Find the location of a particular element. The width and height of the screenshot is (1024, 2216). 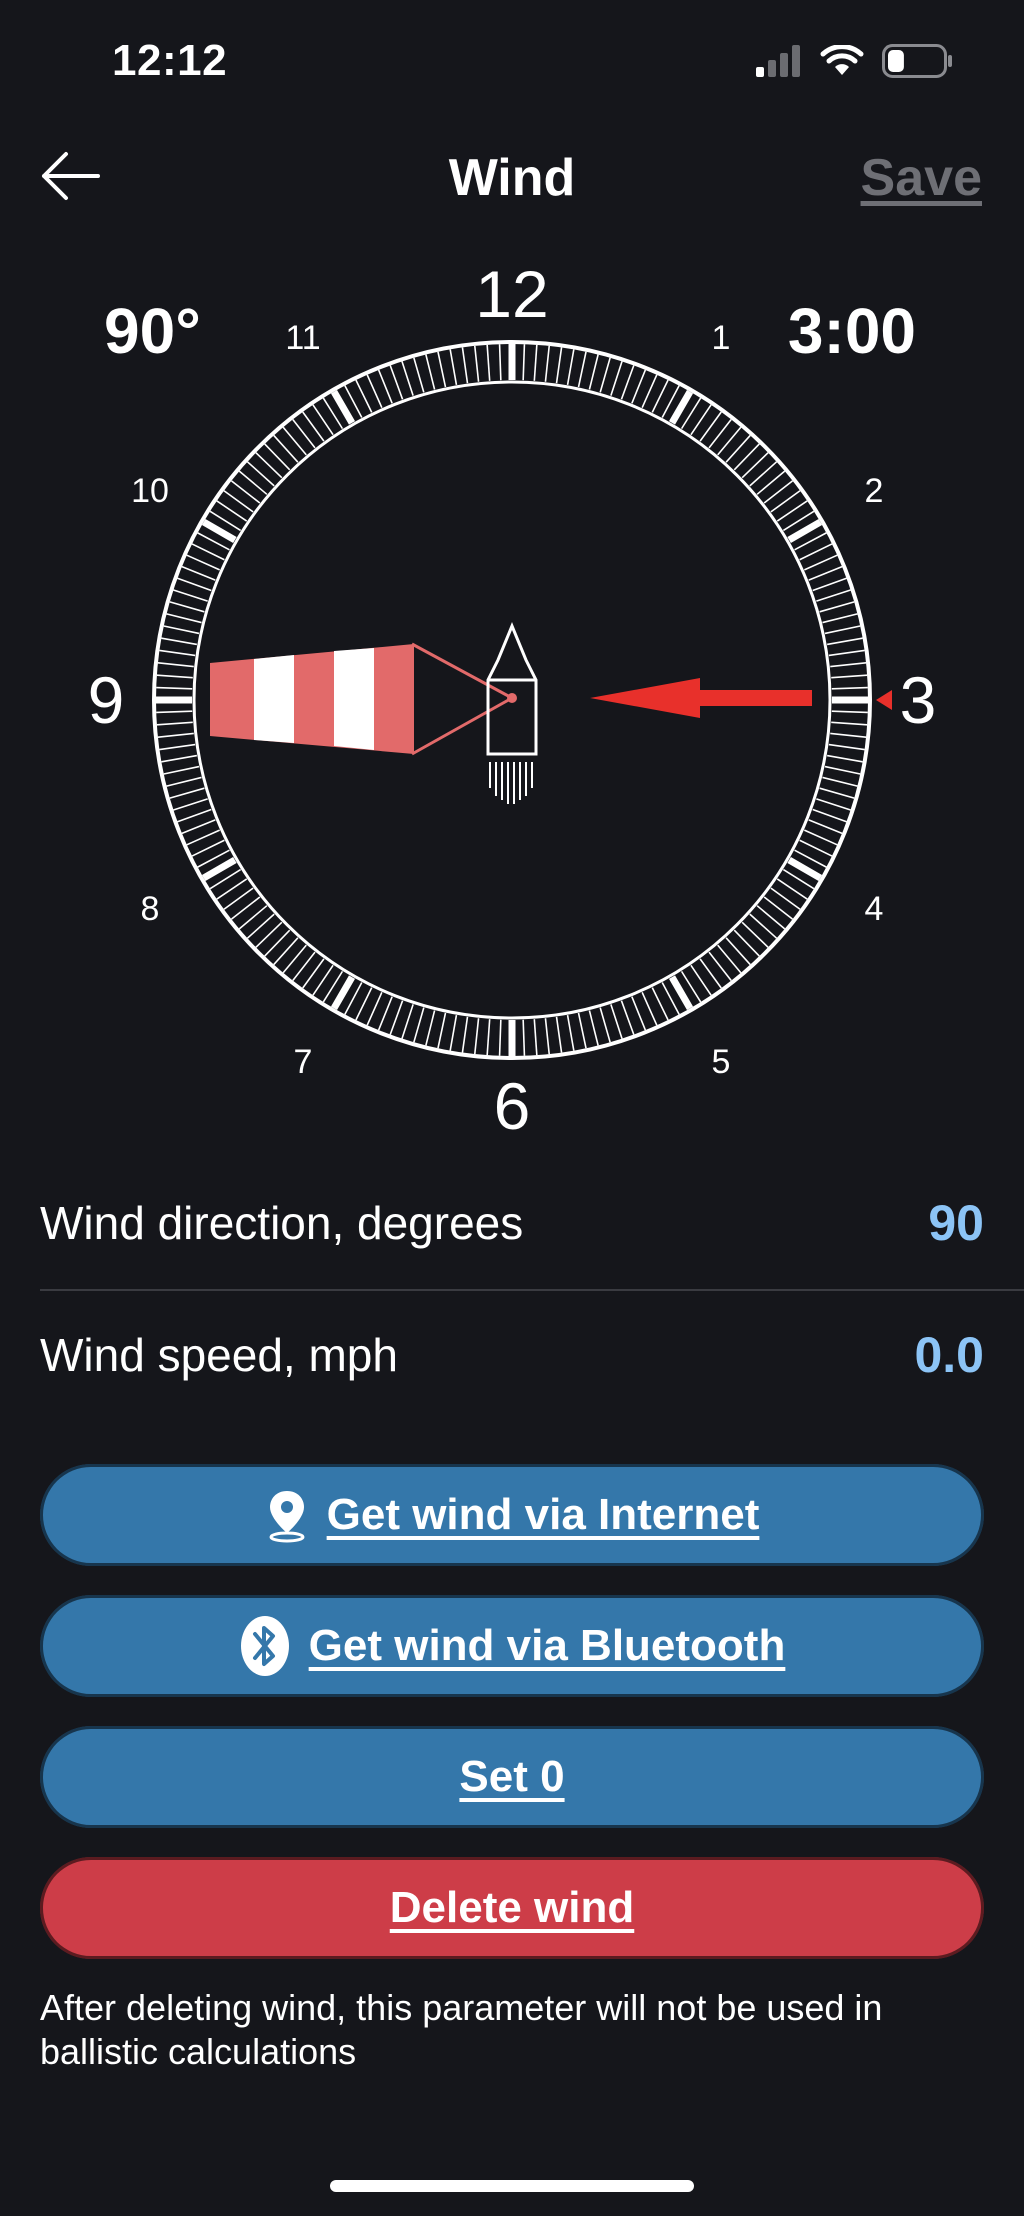

set-zero-button: Set 0 is located at coordinates (512, 1777).